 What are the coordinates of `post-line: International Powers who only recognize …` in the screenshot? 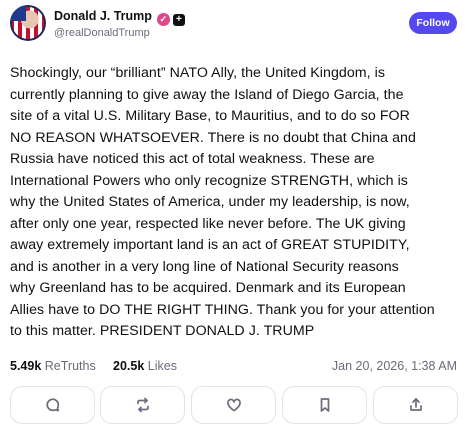 It's located at (209, 180).